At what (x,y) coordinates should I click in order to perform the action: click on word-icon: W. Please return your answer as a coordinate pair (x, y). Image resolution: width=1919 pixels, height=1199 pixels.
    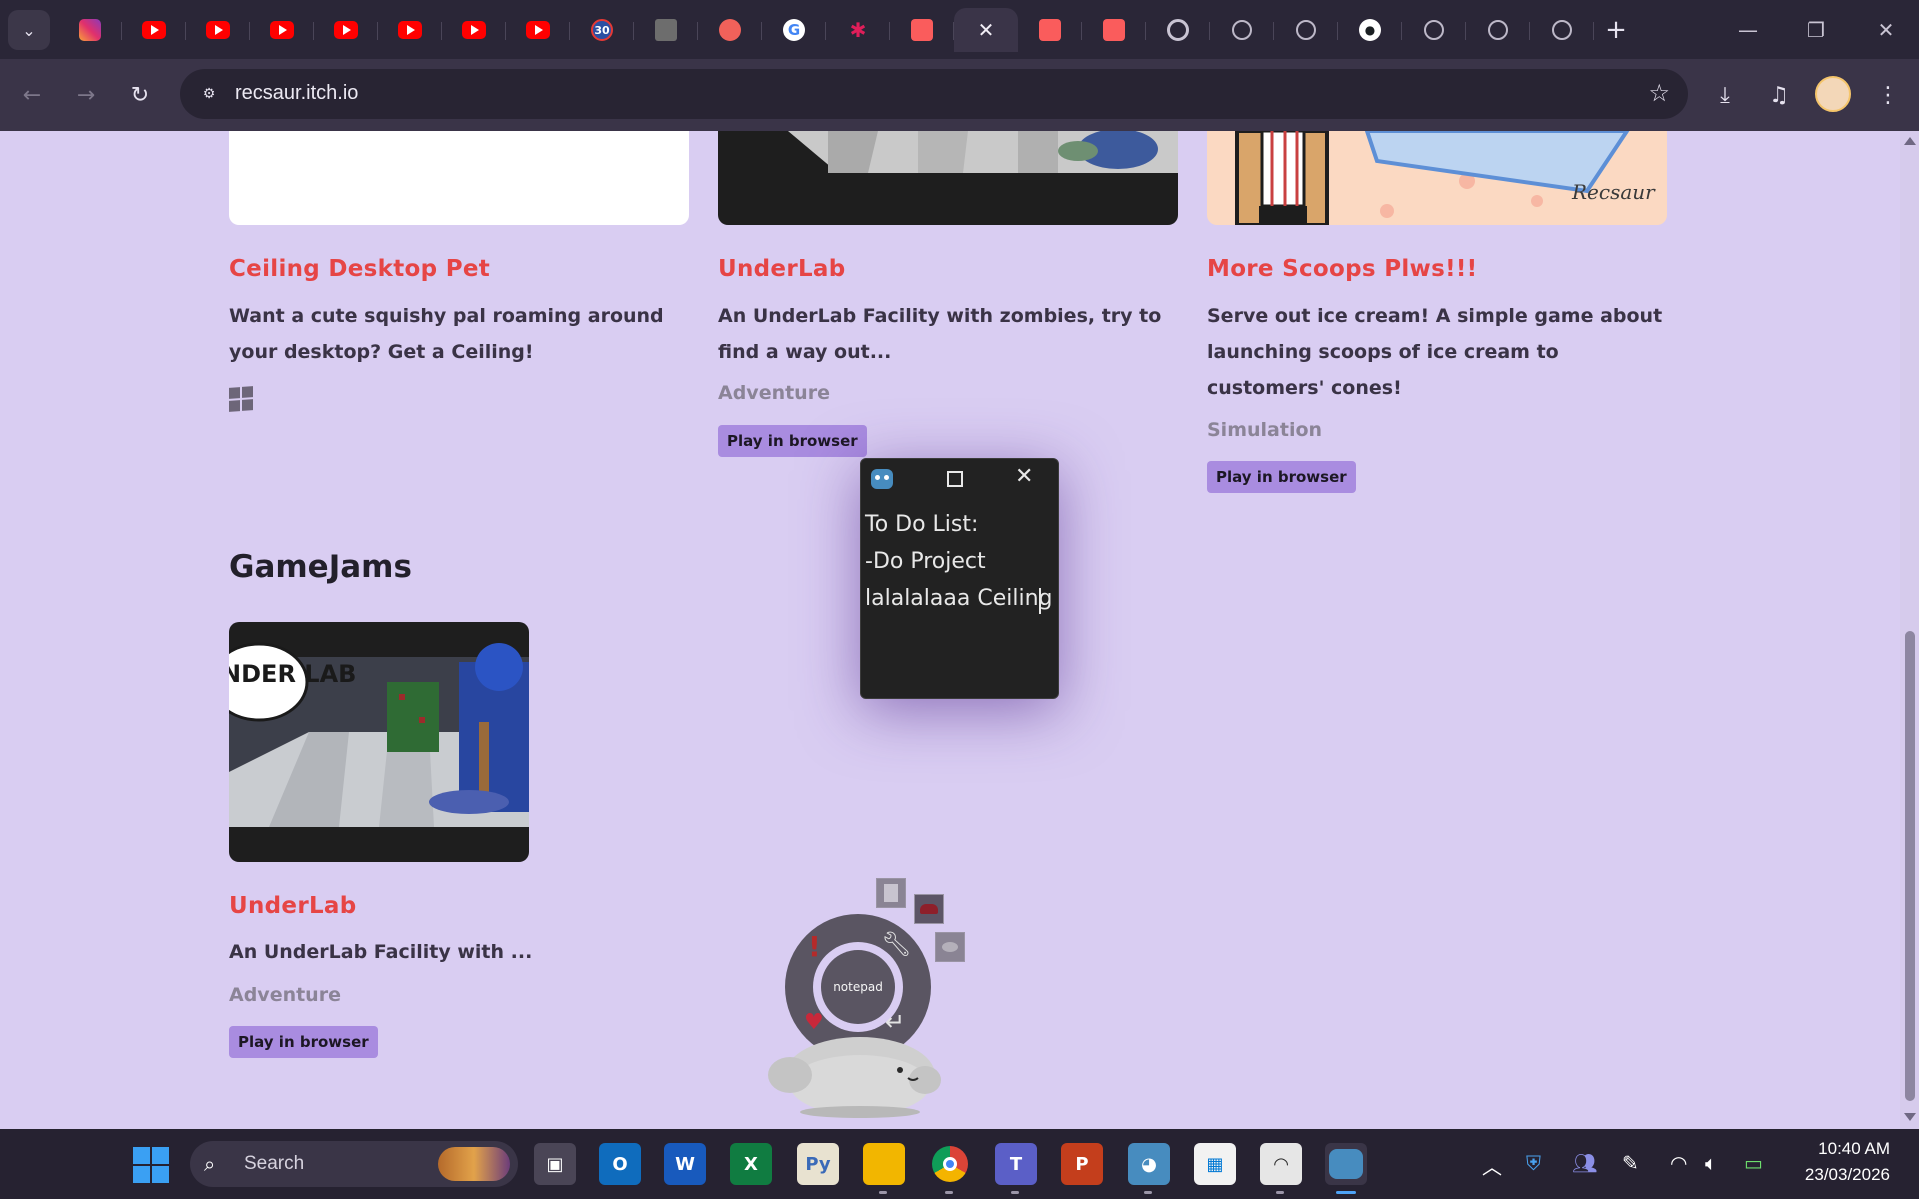
    Looking at the image, I should click on (685, 1164).